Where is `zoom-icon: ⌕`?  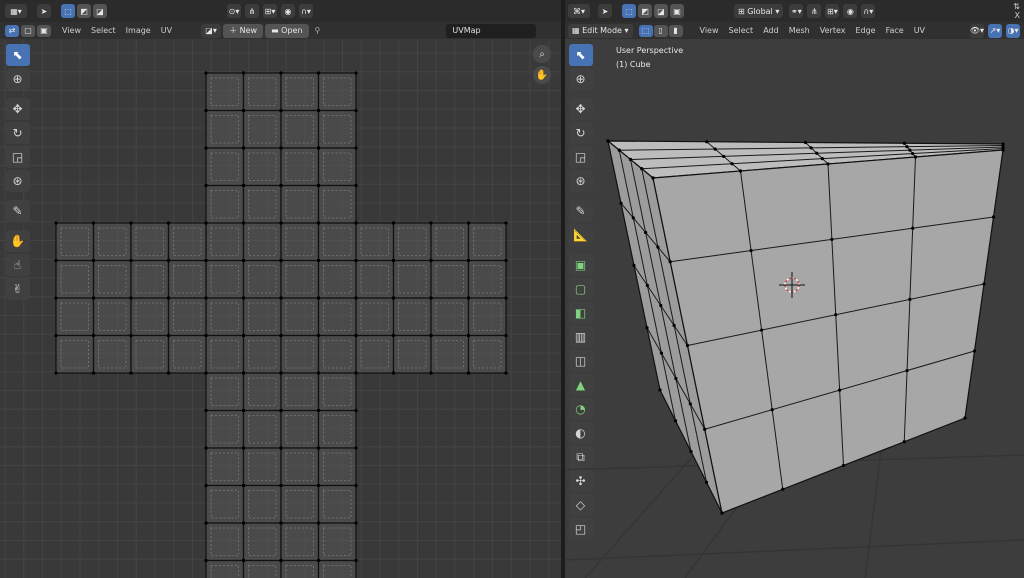 zoom-icon: ⌕ is located at coordinates (542, 54).